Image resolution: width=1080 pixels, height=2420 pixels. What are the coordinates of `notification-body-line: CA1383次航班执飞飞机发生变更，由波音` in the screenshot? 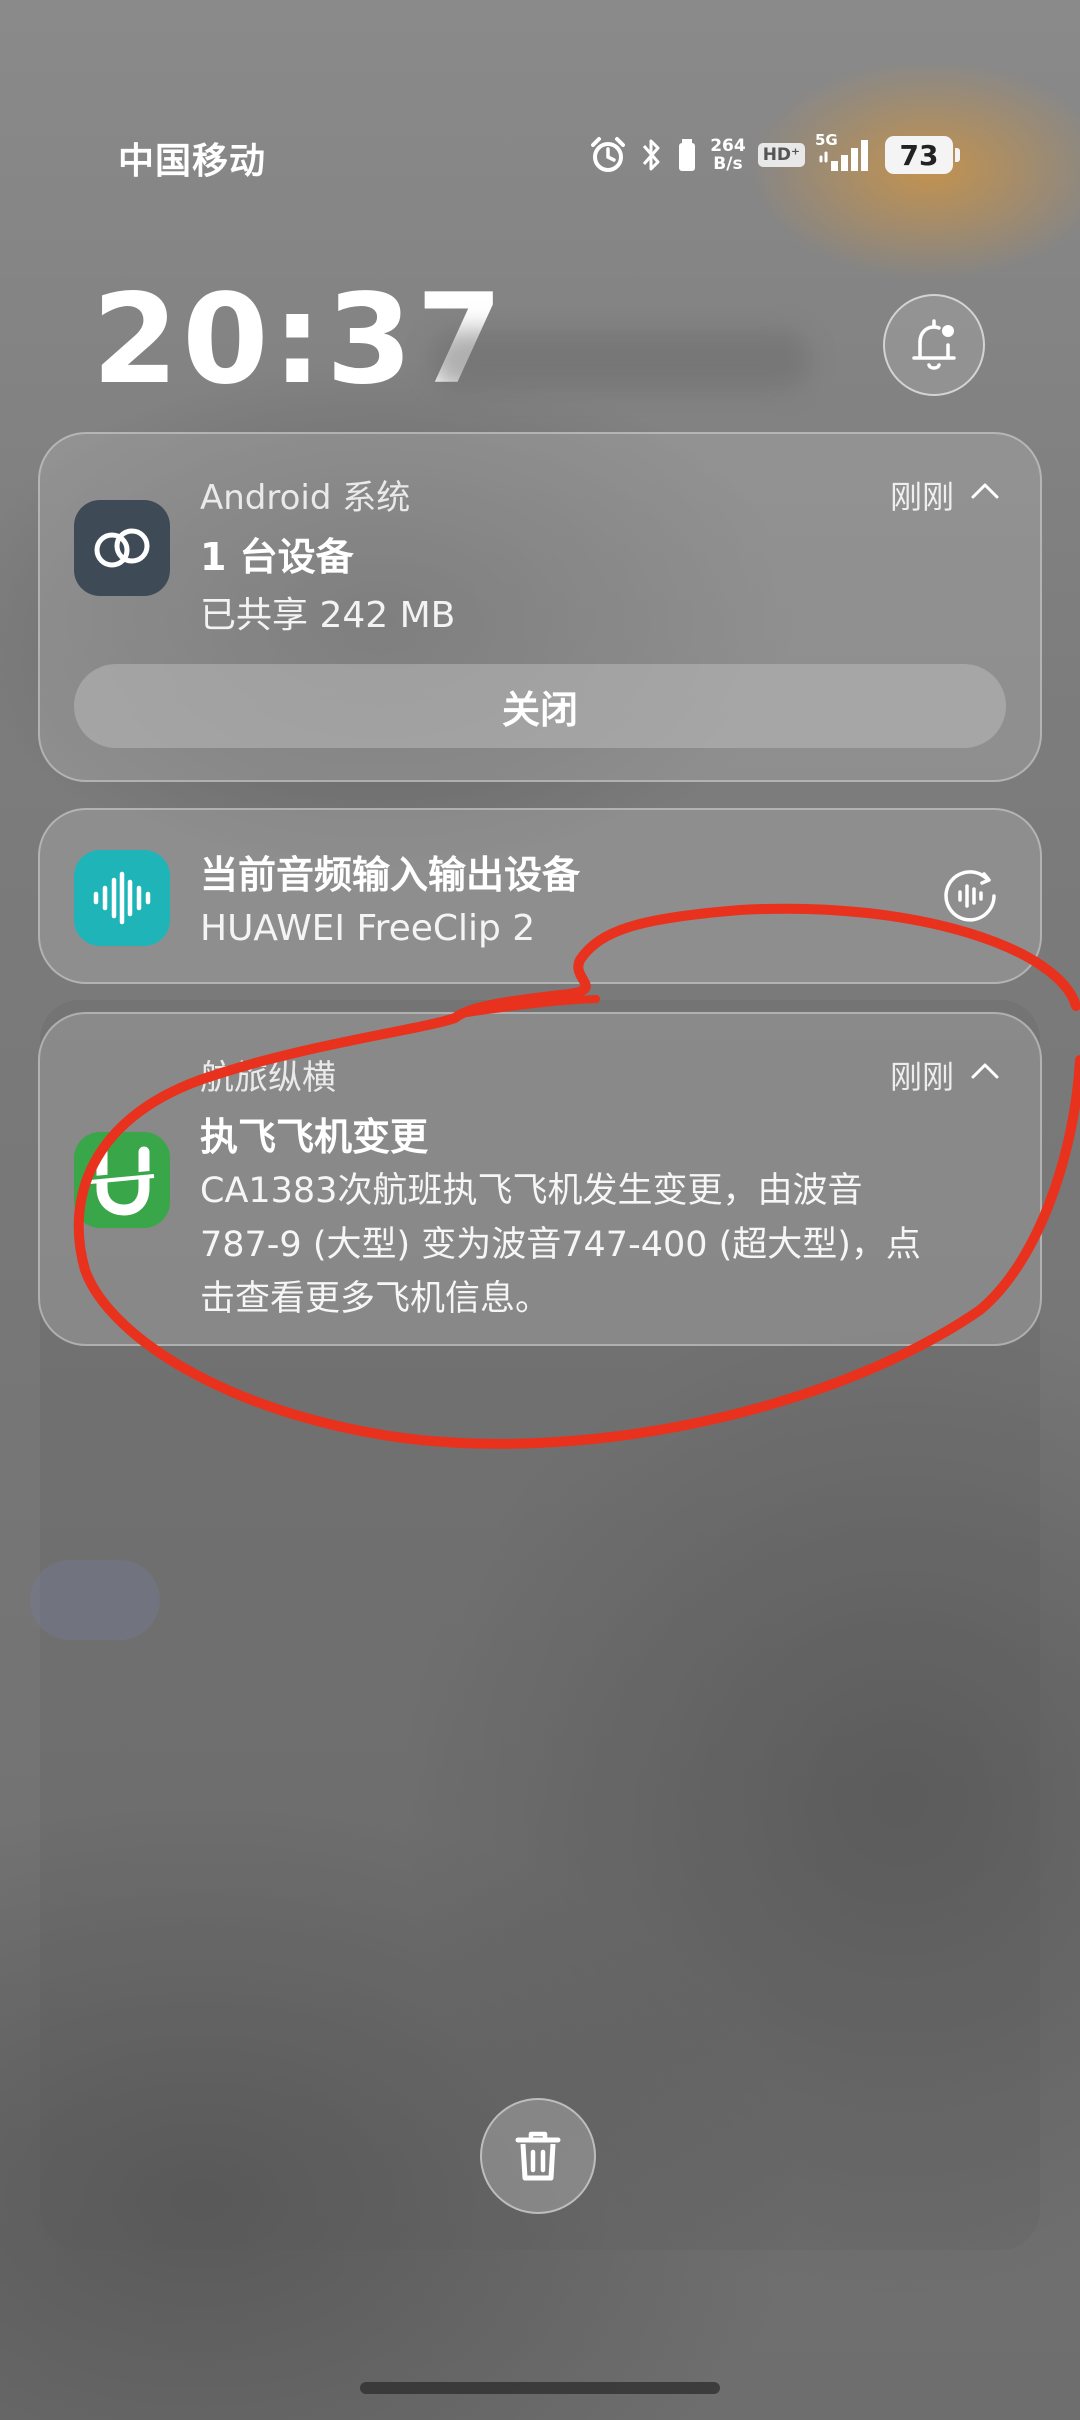 It's located at (531, 1191).